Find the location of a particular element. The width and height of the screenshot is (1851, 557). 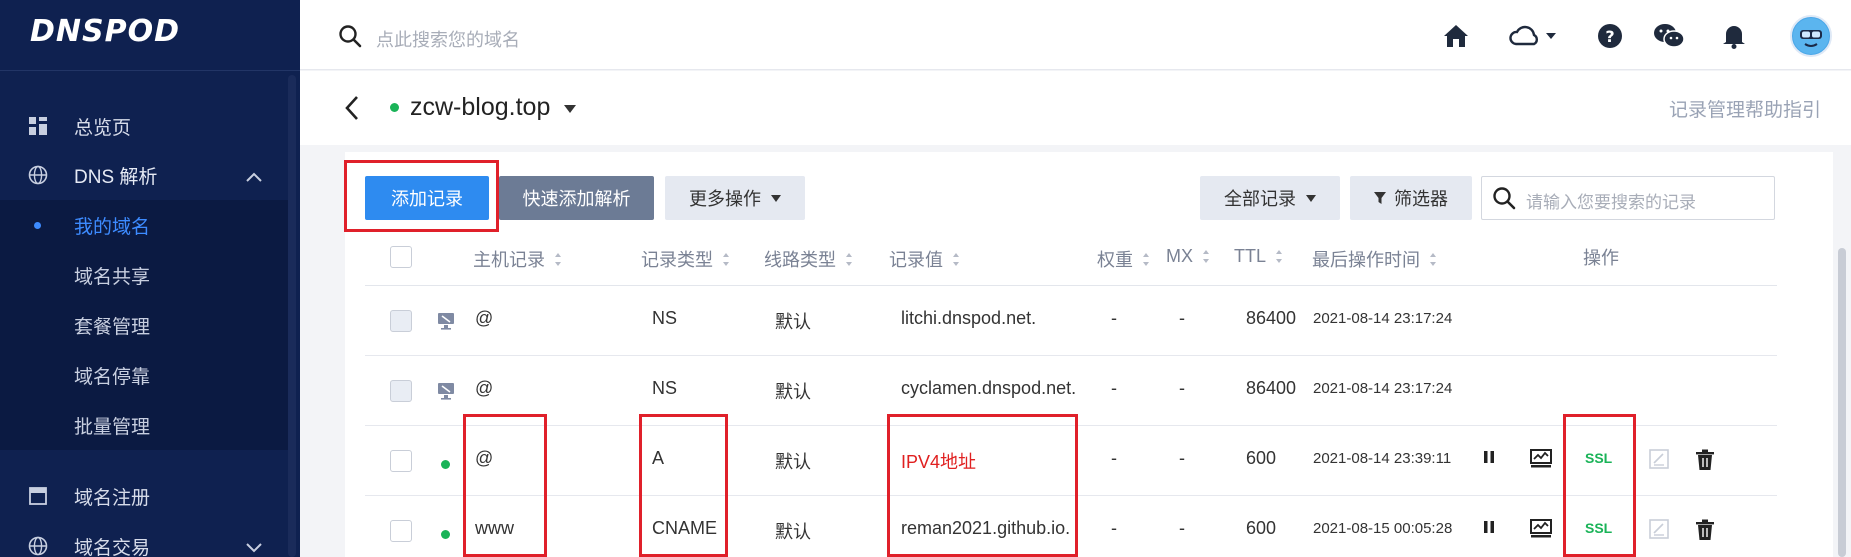

header-time: 最后操作时间 is located at coordinates (1374, 259).